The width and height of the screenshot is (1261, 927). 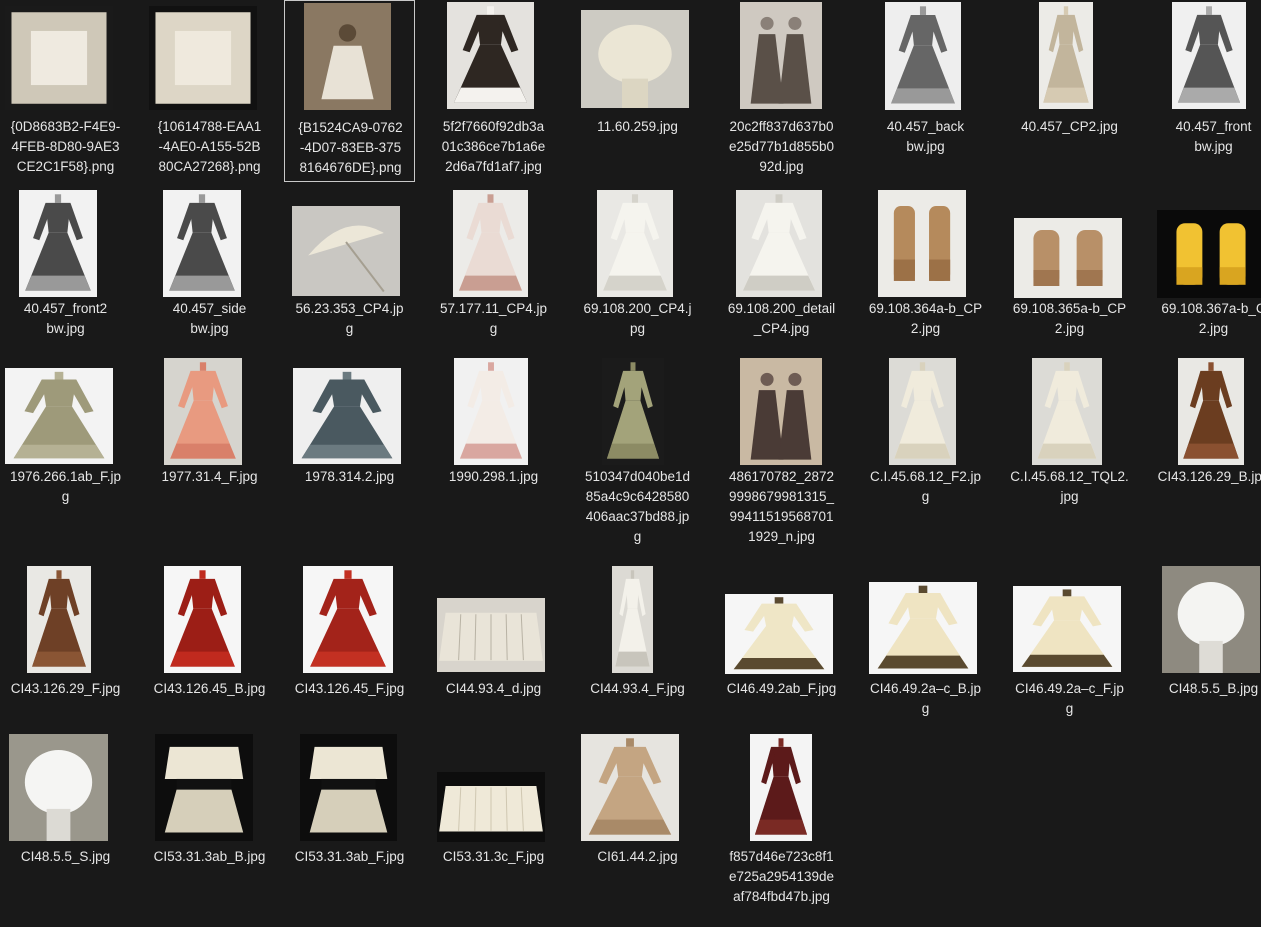 I want to click on white-bonnet-side-icon, so click(x=58, y=787).